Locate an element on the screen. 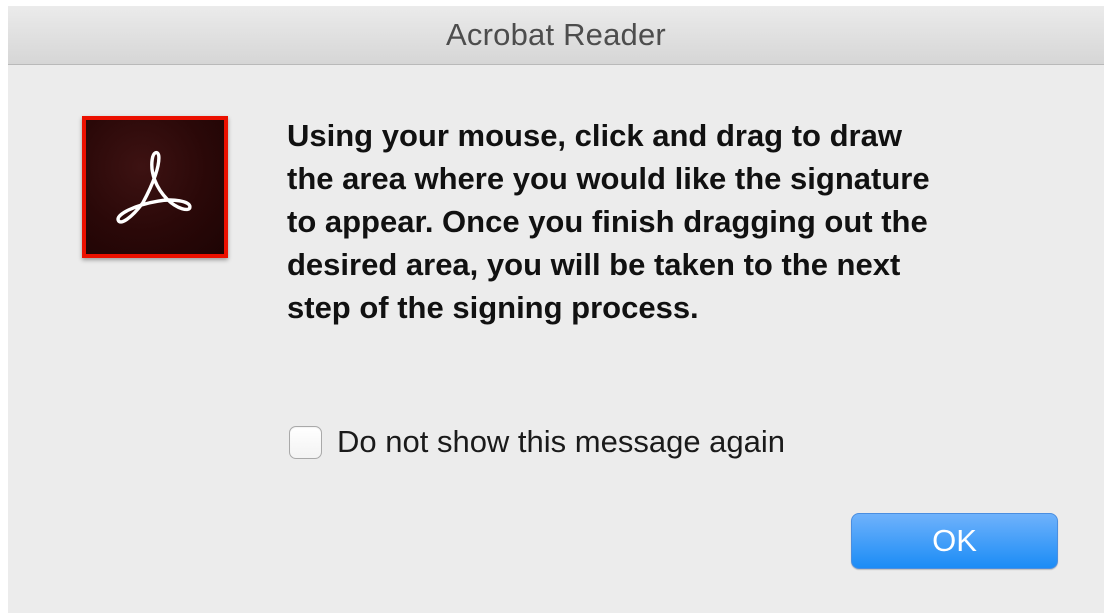 This screenshot has width=1104, height=613. window-title: Acrobat Reader is located at coordinates (556, 34).